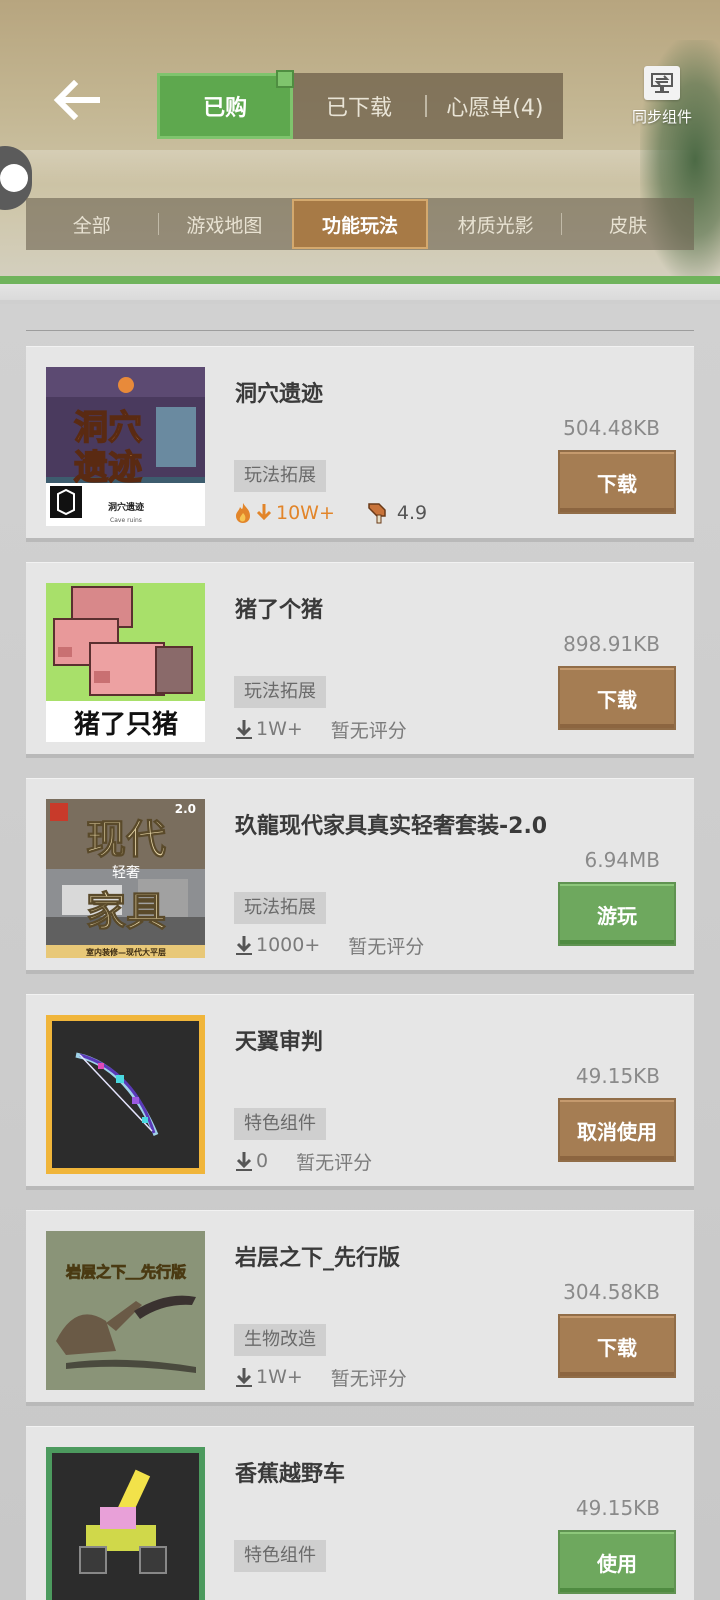 The width and height of the screenshot is (720, 1600). Describe the element at coordinates (279, 610) in the screenshot. I see `item-title: 猪了个猪` at that location.